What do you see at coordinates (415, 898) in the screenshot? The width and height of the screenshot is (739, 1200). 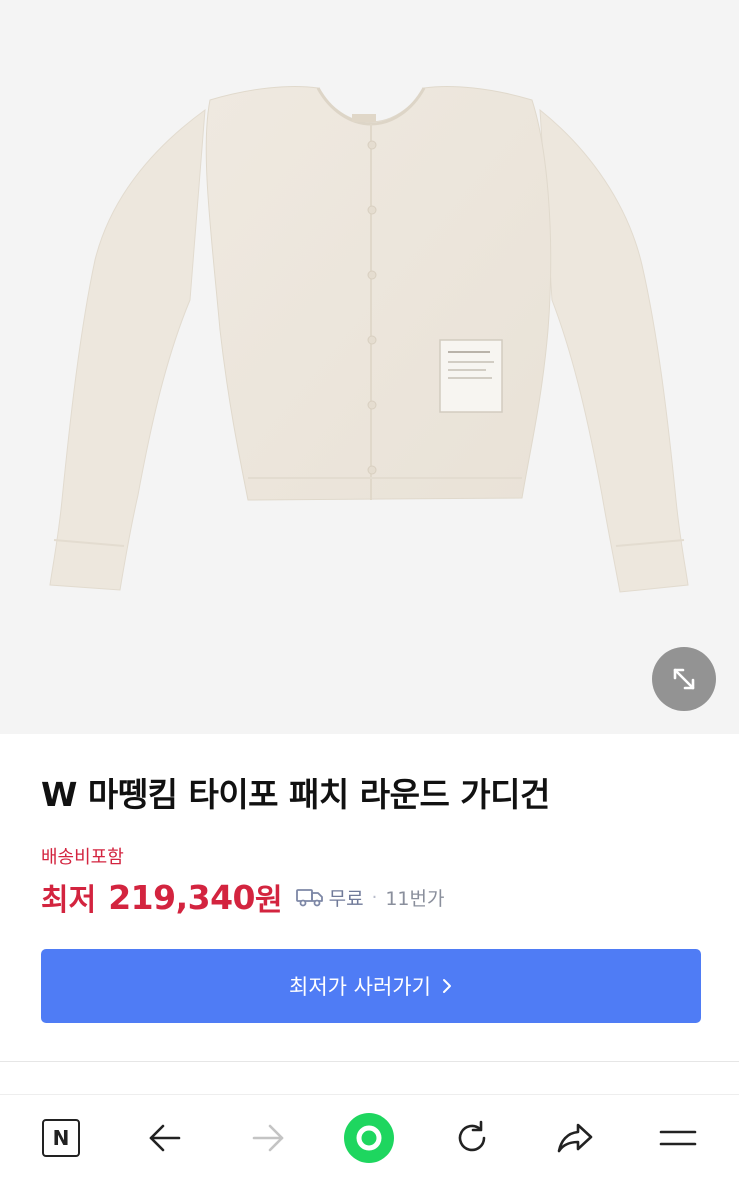 I see `seller-name: 11번가` at bounding box center [415, 898].